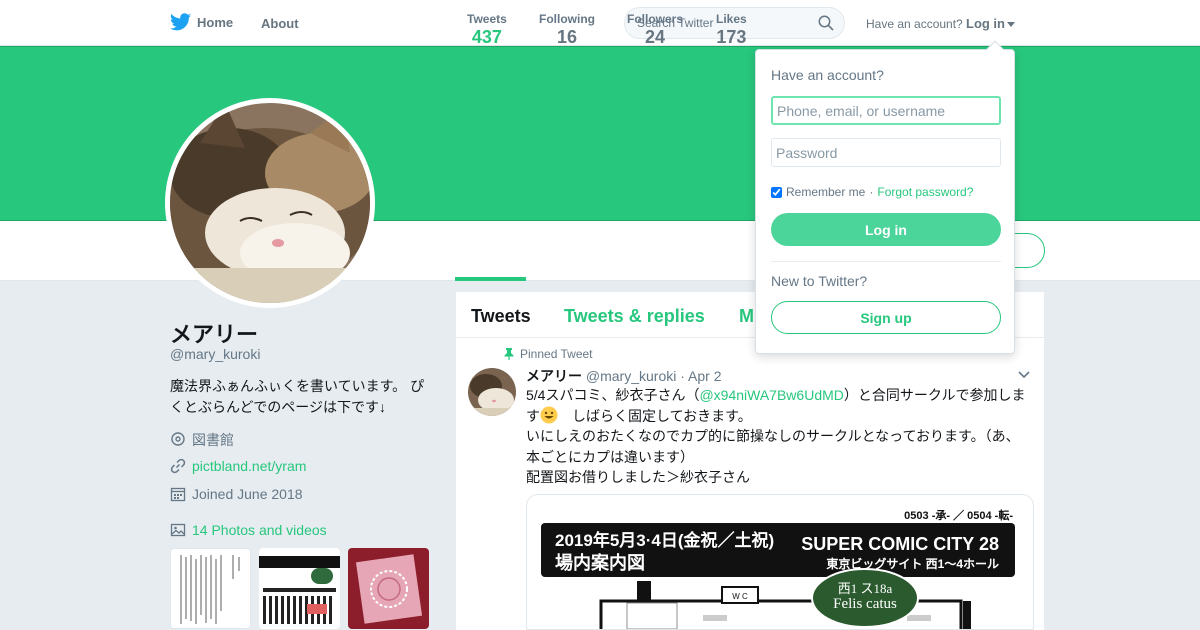 The height and width of the screenshot is (630, 1200). Describe the element at coordinates (180, 22) in the screenshot. I see `twitter-bird-icon` at that location.